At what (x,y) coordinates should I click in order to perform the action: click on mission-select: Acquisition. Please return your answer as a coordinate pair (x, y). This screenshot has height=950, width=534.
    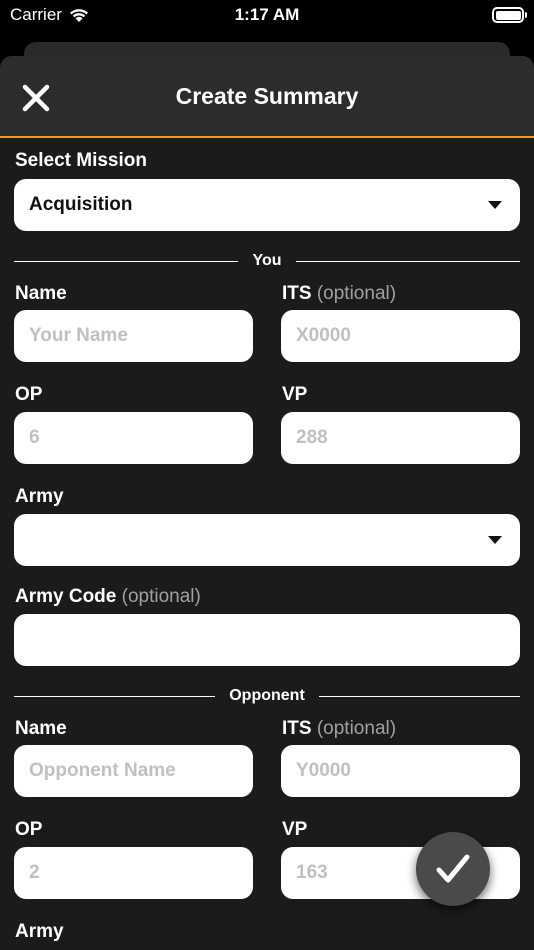
    Looking at the image, I should click on (267, 205).